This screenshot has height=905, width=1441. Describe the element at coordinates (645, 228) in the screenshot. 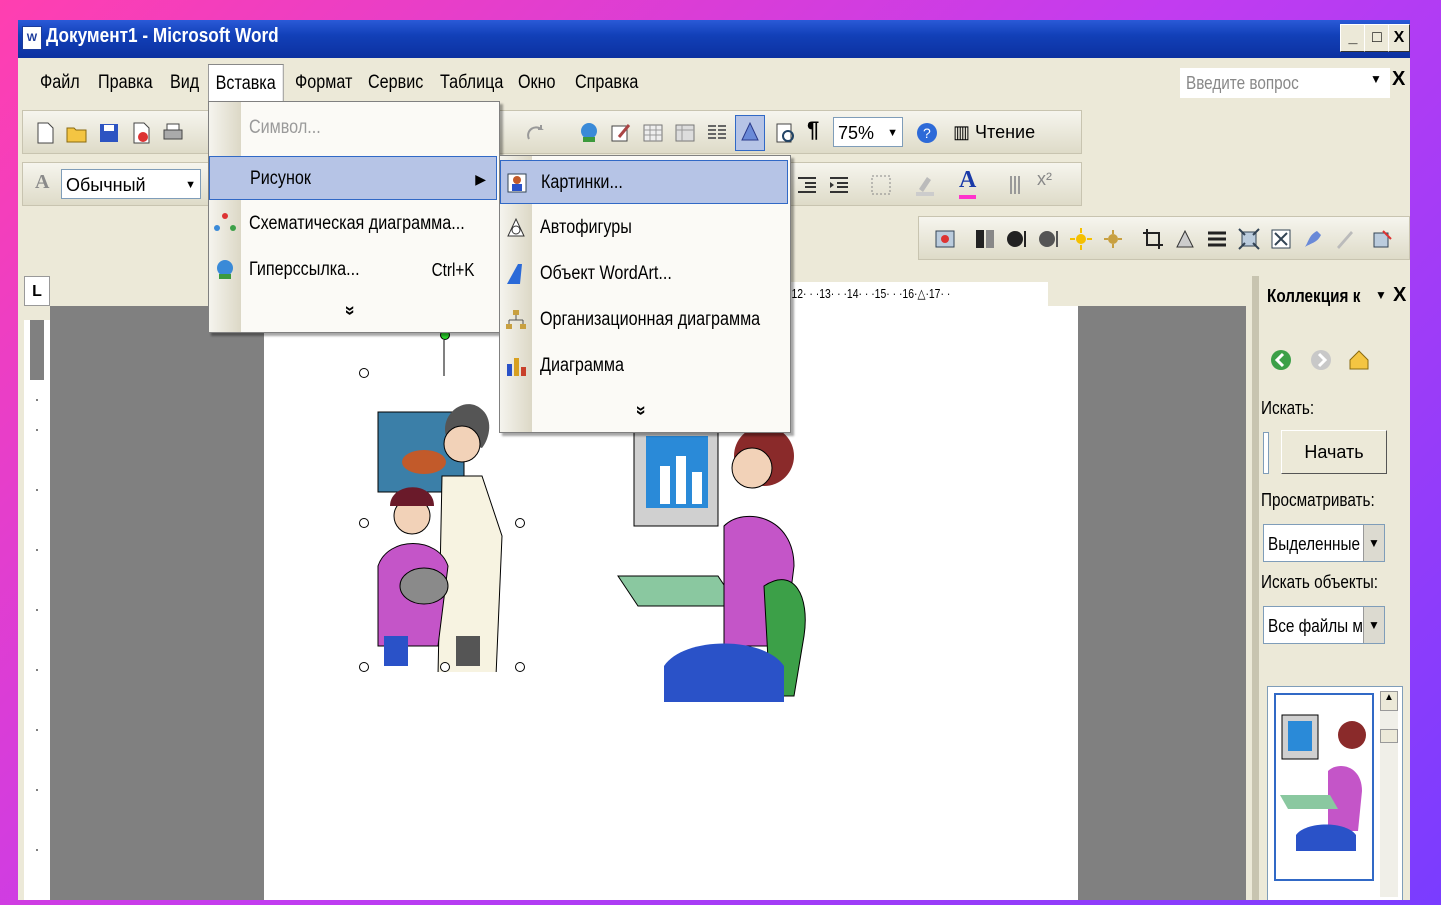

I see `picture-submenu-autoshapes: Автофигуры` at that location.